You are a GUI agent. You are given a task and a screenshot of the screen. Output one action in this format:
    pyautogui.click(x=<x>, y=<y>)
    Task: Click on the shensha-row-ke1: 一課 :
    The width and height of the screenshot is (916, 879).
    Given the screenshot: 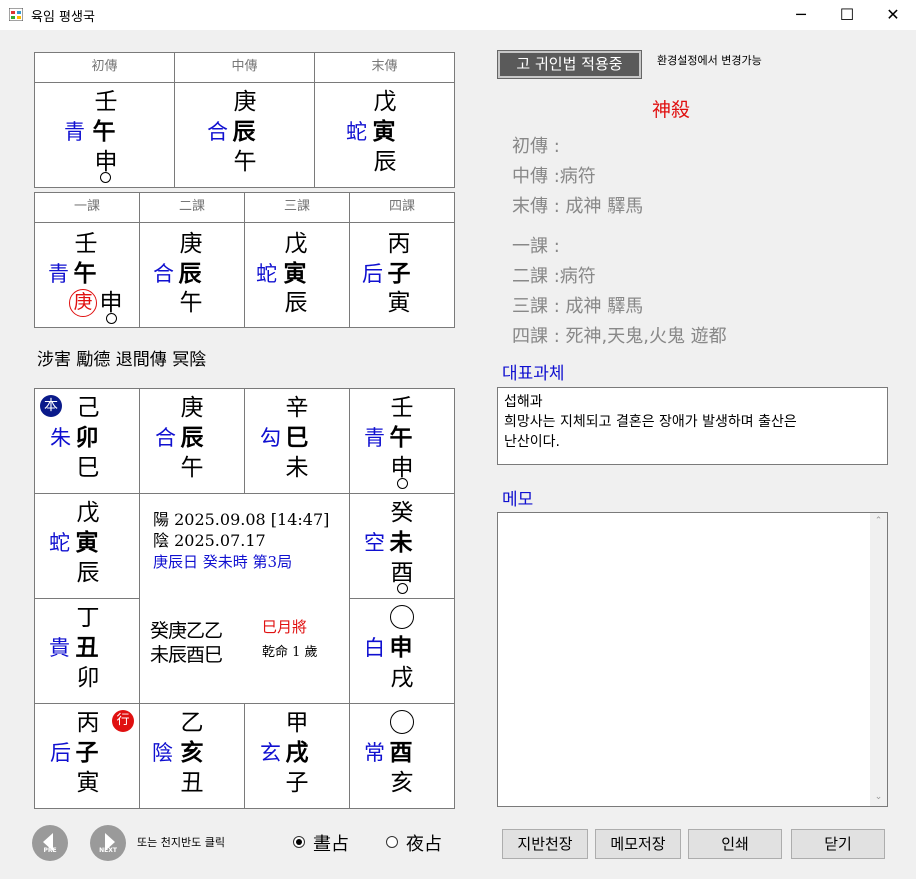 What is the action you would take?
    pyautogui.click(x=536, y=245)
    